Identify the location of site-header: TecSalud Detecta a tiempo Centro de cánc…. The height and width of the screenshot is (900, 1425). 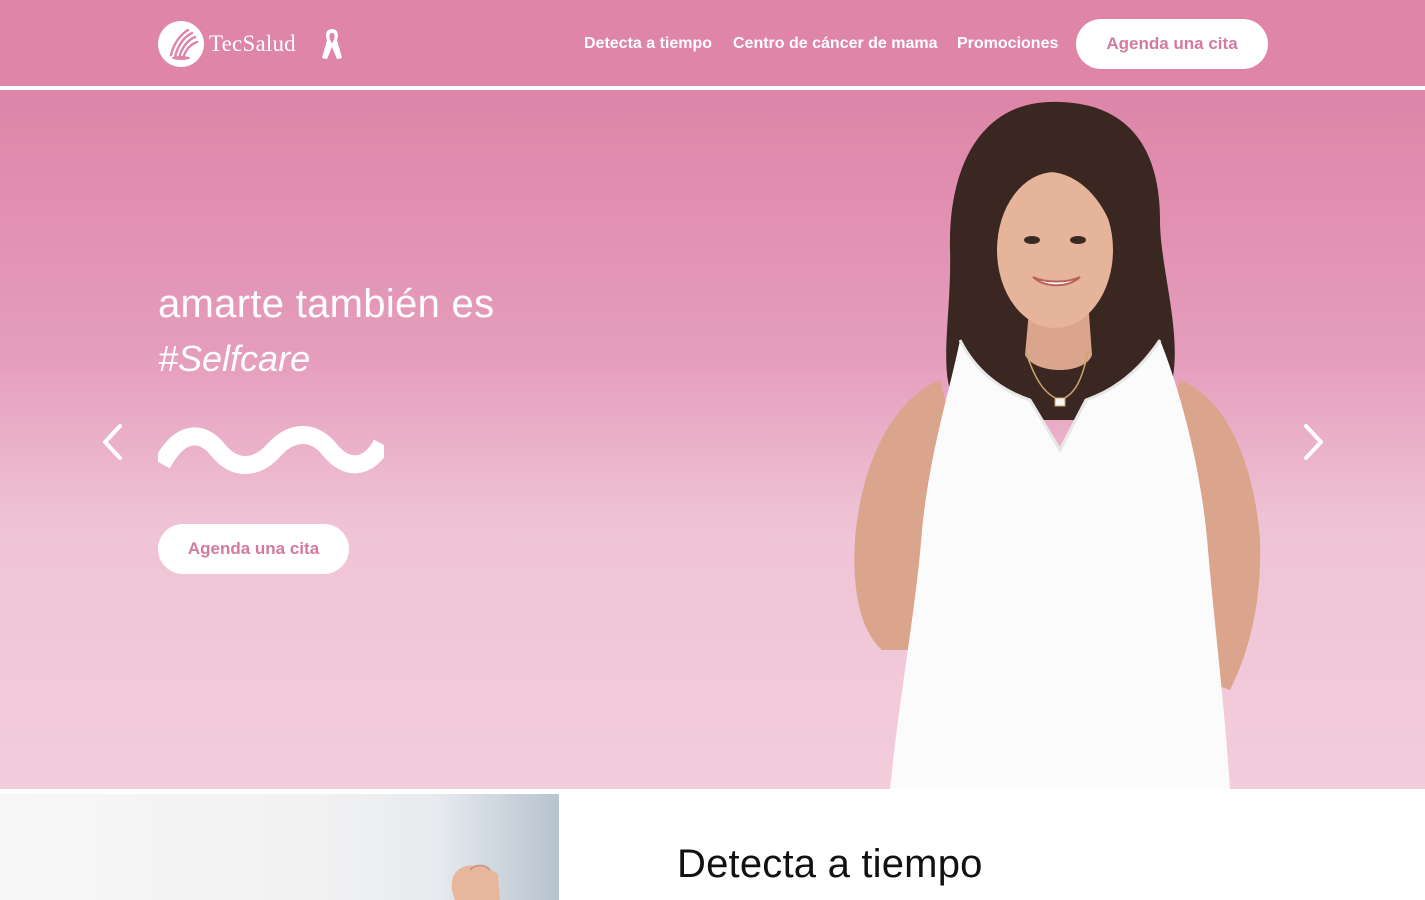
(712, 44).